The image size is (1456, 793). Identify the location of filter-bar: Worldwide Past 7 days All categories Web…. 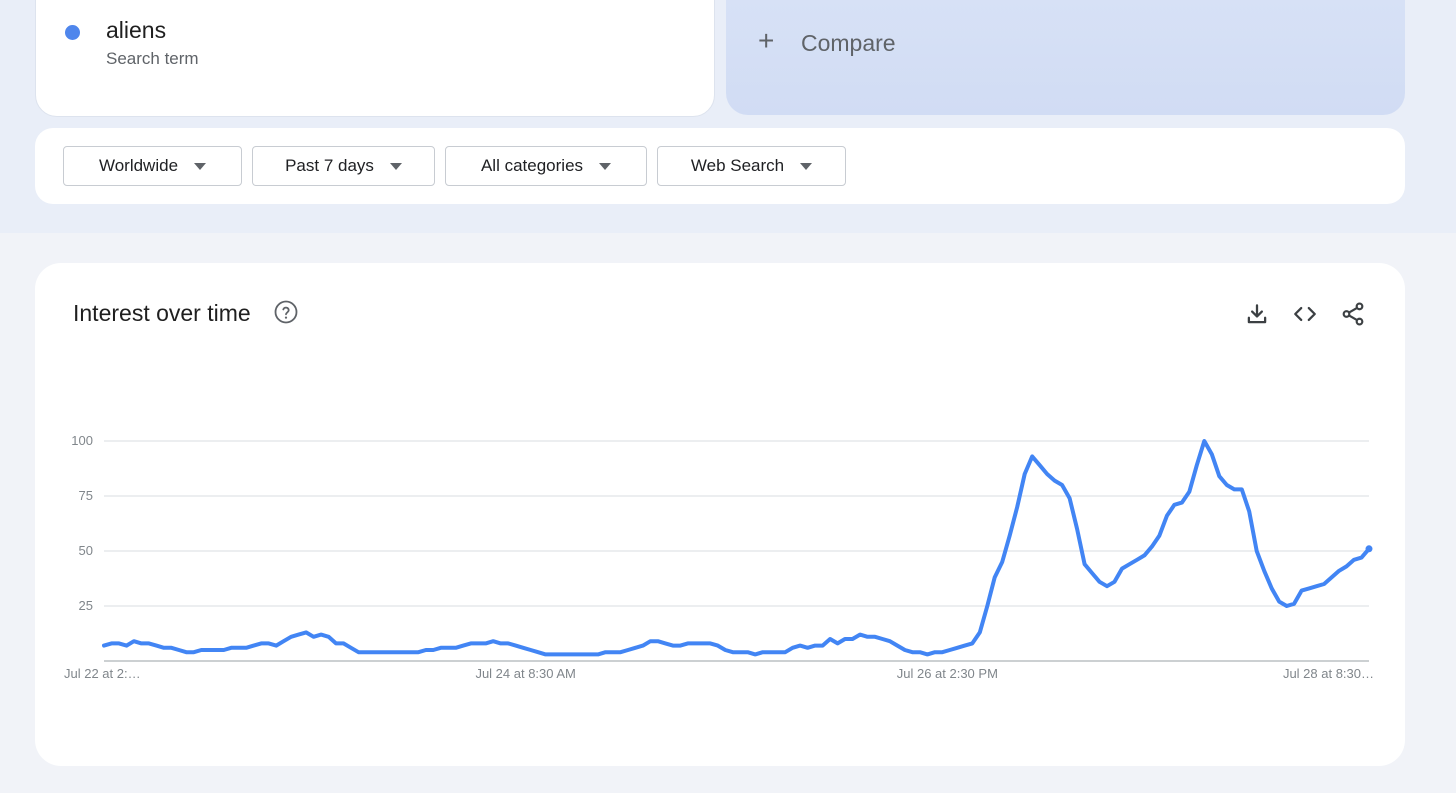
(720, 166).